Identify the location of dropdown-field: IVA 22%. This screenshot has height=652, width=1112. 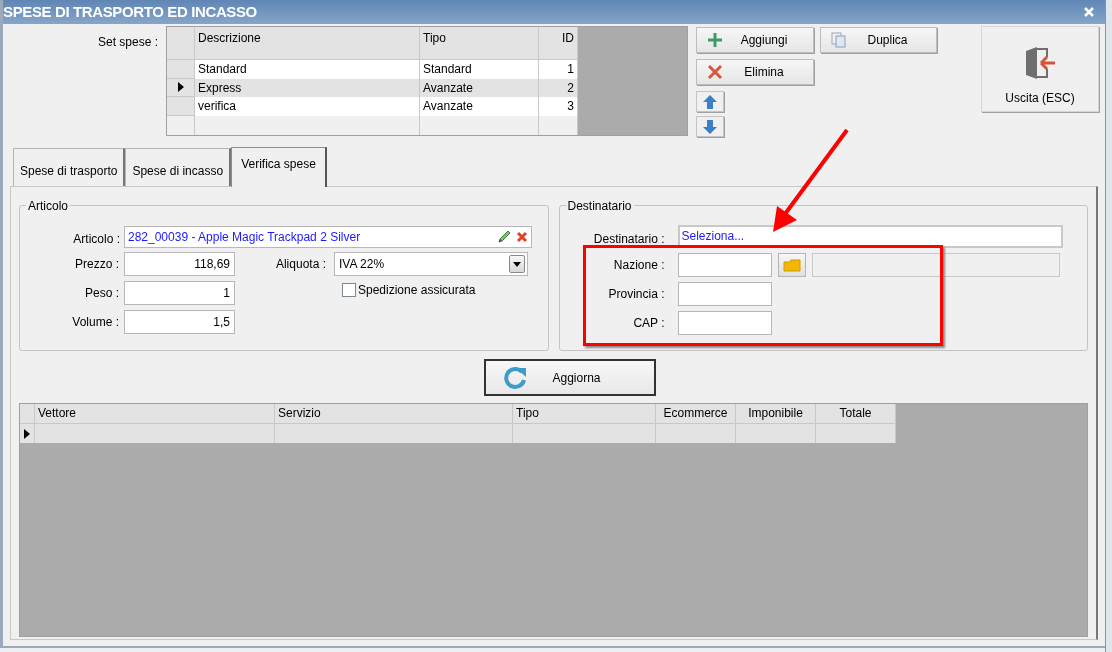
(431, 264).